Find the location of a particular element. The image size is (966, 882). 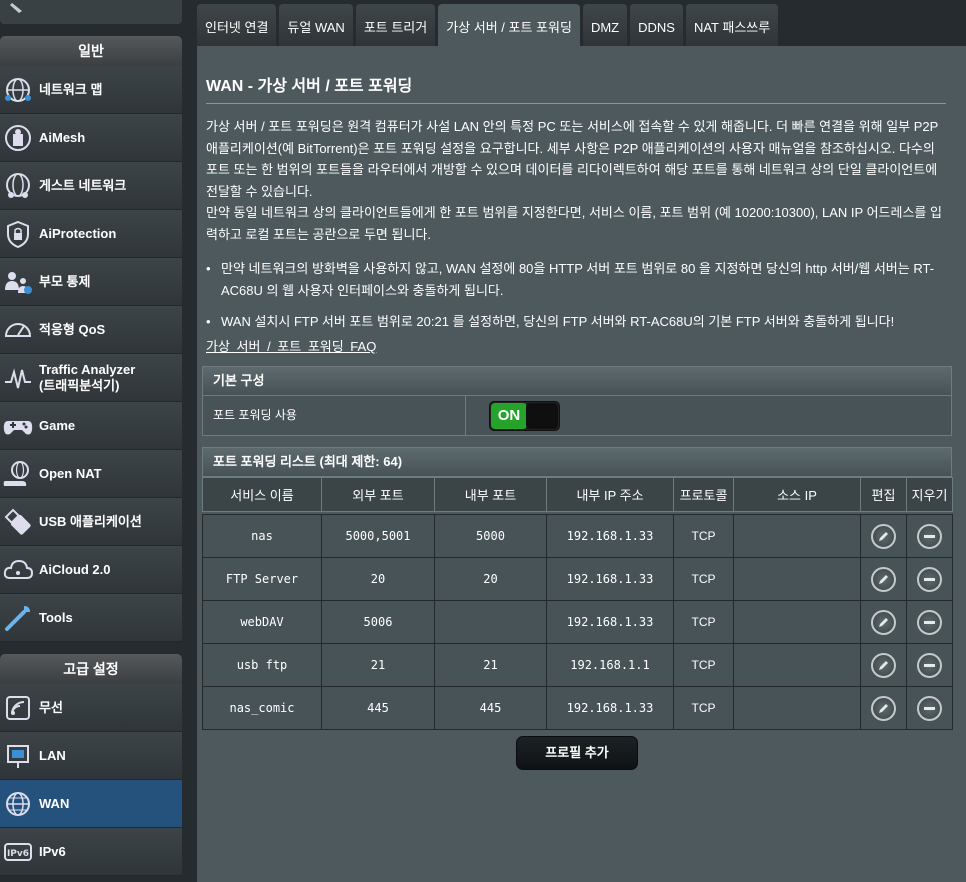

top-menu-button is located at coordinates (91, 12).